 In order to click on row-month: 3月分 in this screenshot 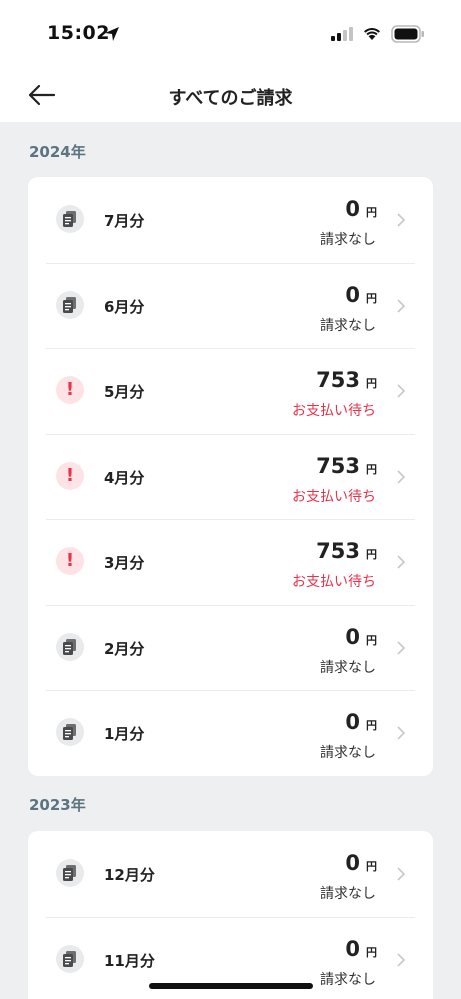, I will do `click(124, 563)`.